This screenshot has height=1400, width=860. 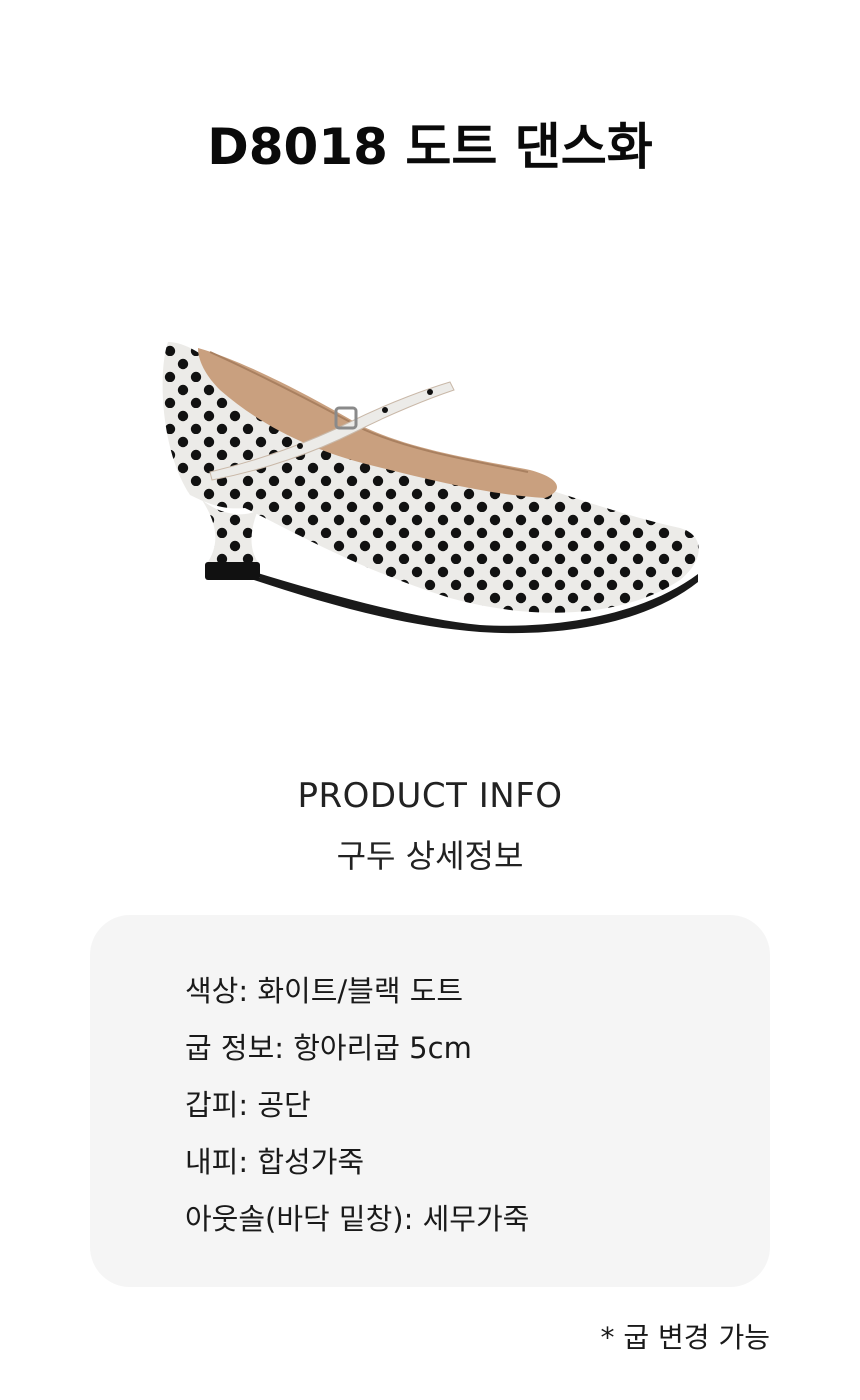 I want to click on spec-heel: 굽 정보: 항아리굽 5cm, so click(x=328, y=1048).